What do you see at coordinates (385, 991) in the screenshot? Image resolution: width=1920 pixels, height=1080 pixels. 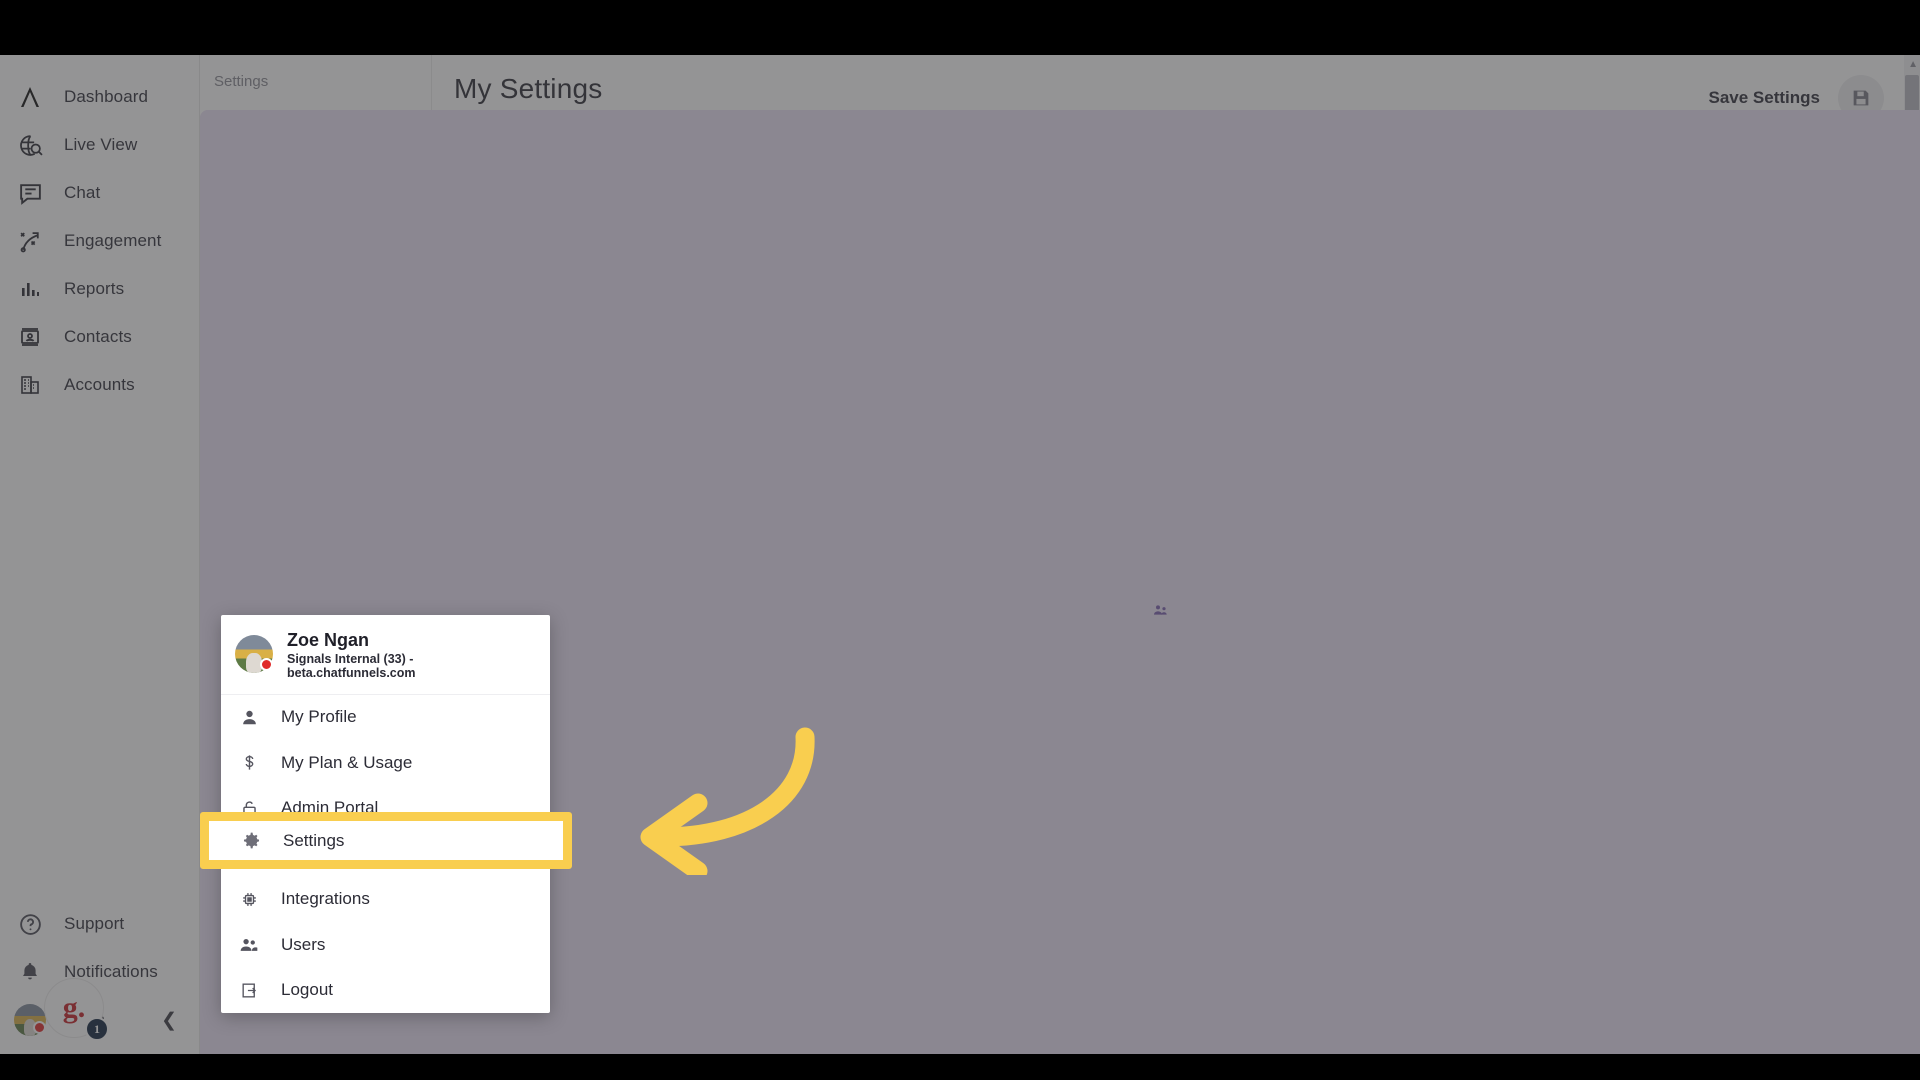 I see `menu-item-logout: Logout` at bounding box center [385, 991].